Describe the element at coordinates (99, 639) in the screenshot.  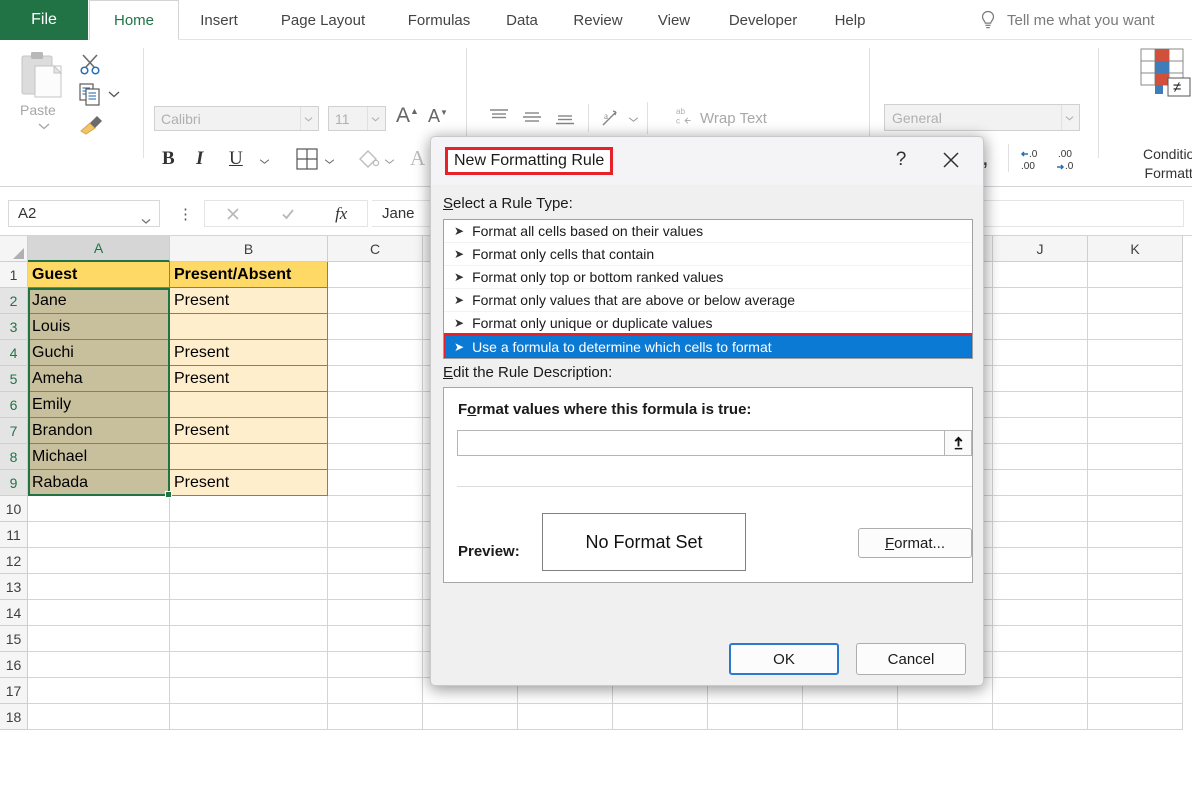
I see `cell-A15` at that location.